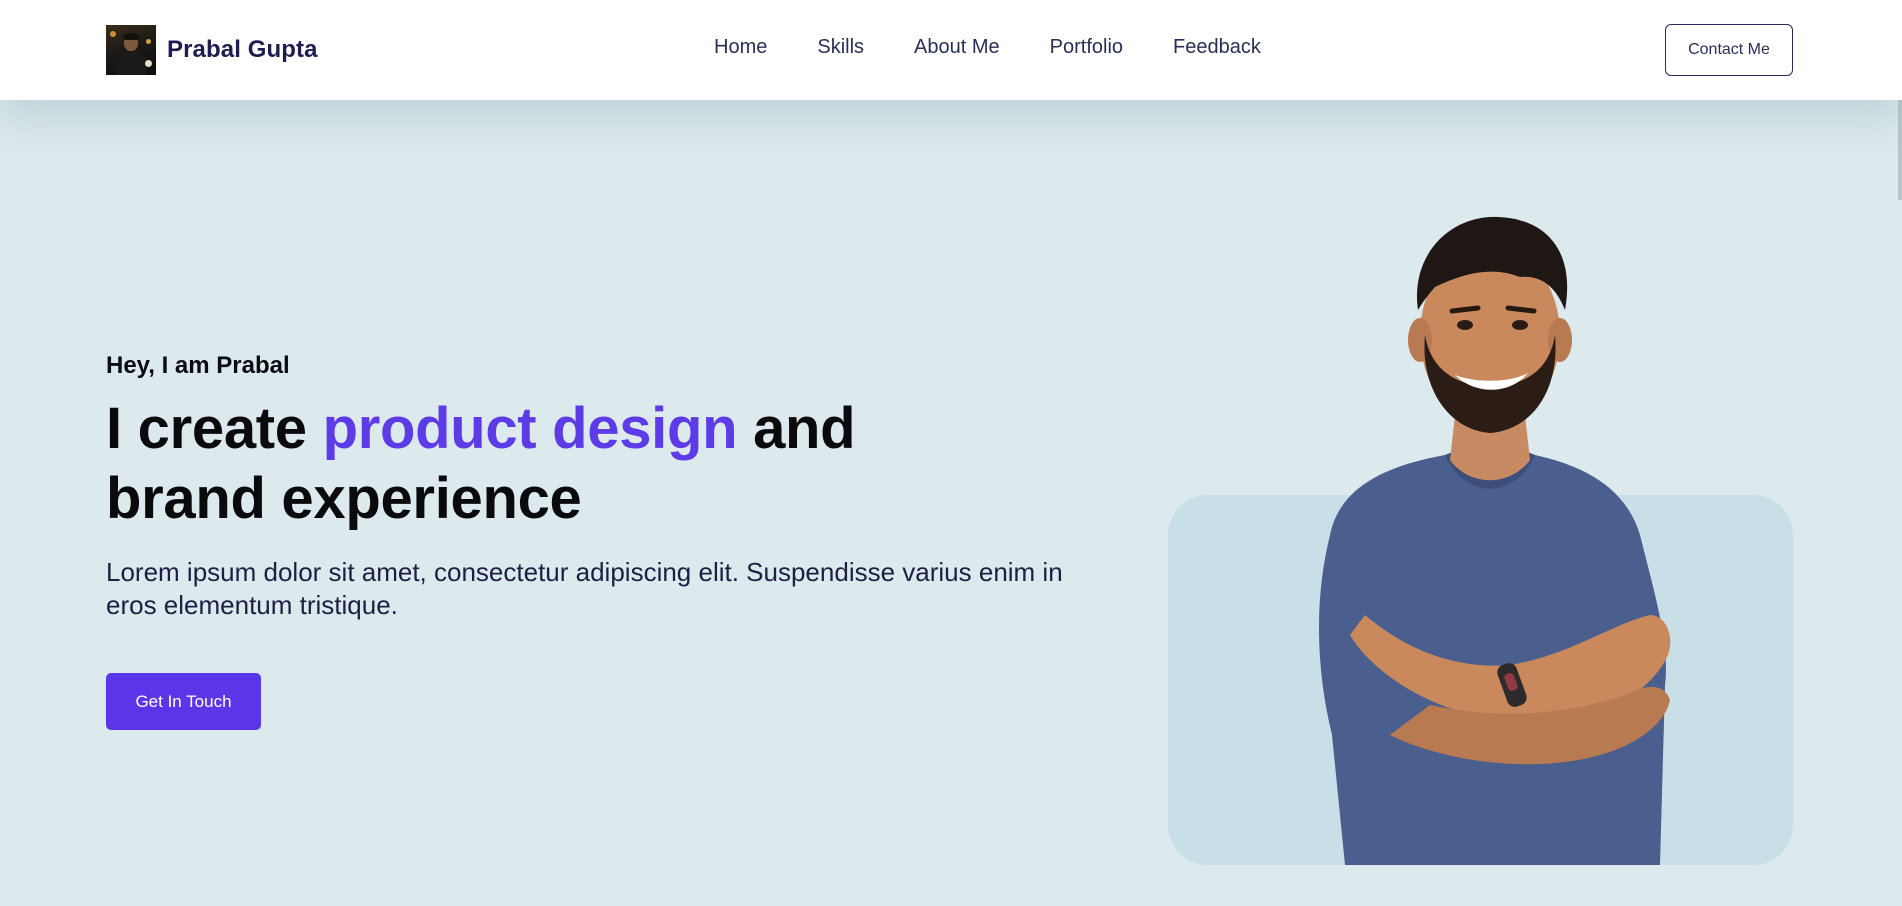  I want to click on hero-greeting: Hey, I am Prabal, so click(198, 365).